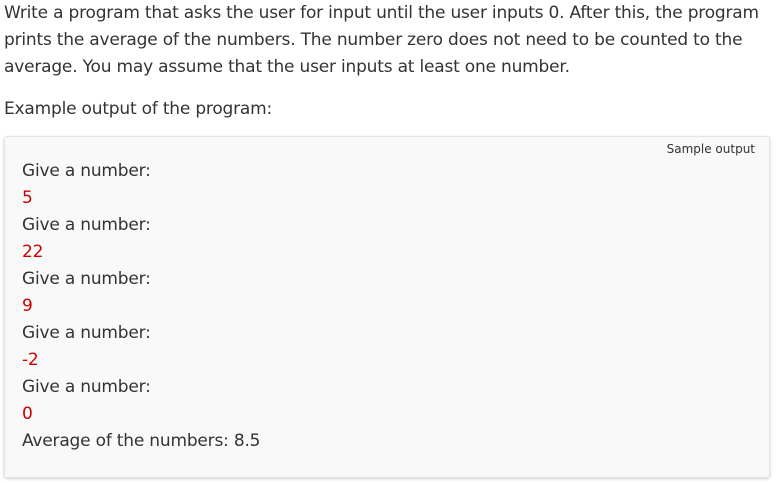  I want to click on sample-line-result: Average of the numbers: 8.5, so click(141, 441).